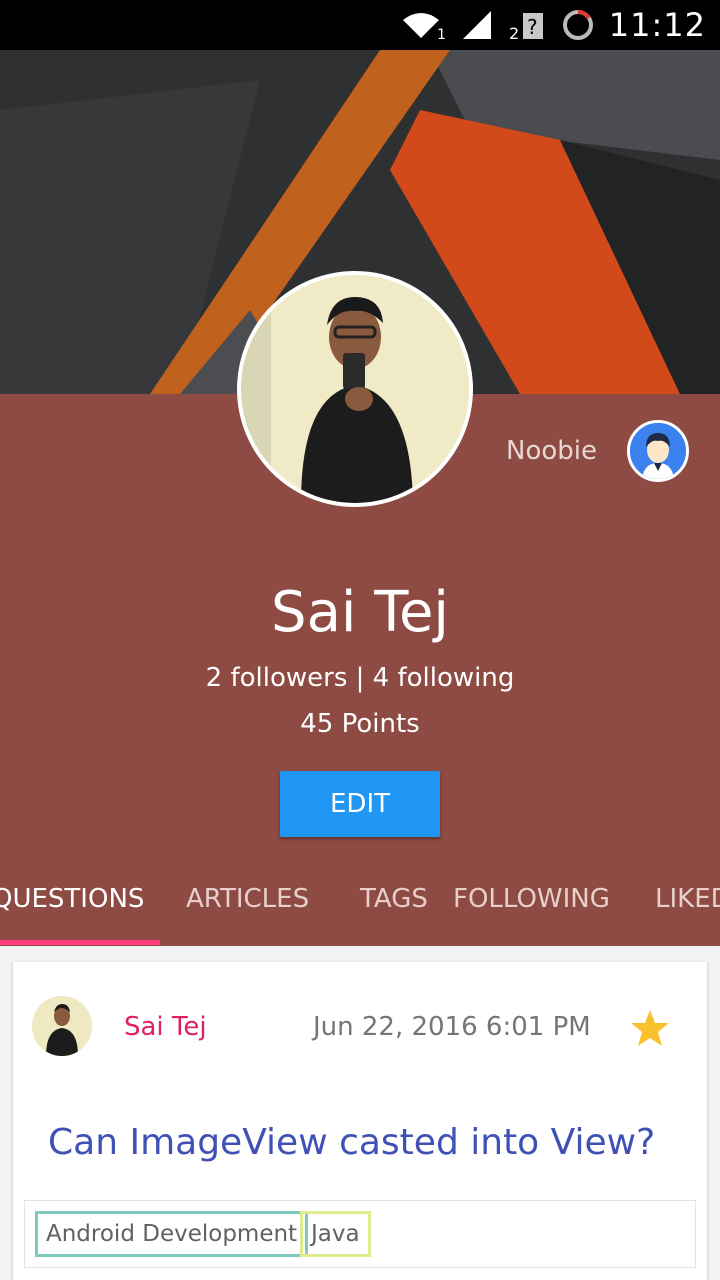  What do you see at coordinates (578, 25) in the screenshot?
I see `loading-ring-icon` at bounding box center [578, 25].